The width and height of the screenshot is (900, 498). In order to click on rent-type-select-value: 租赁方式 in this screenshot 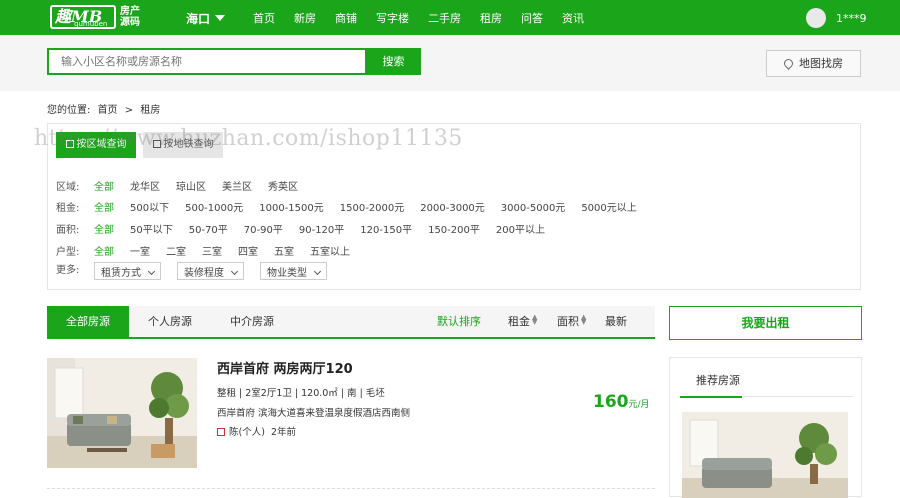, I will do `click(121, 273)`.